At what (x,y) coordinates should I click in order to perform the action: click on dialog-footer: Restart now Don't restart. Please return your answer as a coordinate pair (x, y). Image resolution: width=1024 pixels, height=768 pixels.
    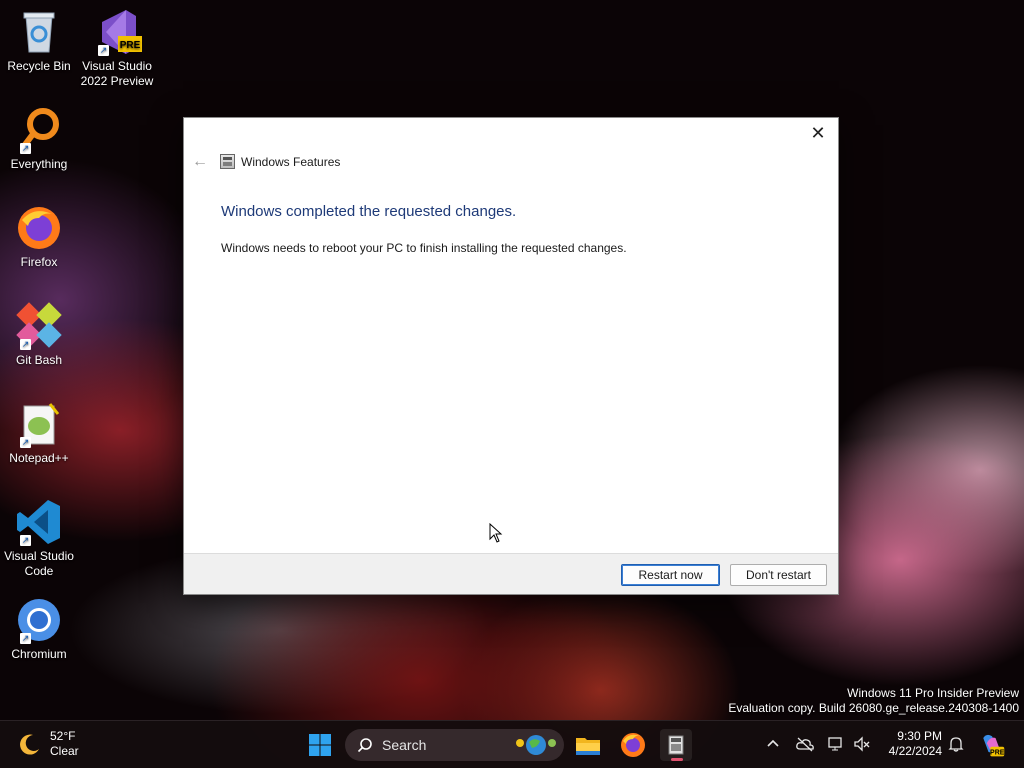
    Looking at the image, I should click on (511, 573).